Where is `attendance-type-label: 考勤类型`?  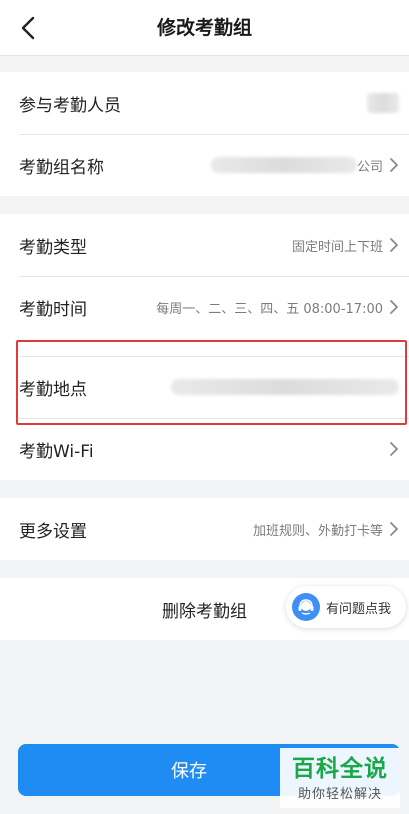 attendance-type-label: 考勤类型 is located at coordinates (53, 247).